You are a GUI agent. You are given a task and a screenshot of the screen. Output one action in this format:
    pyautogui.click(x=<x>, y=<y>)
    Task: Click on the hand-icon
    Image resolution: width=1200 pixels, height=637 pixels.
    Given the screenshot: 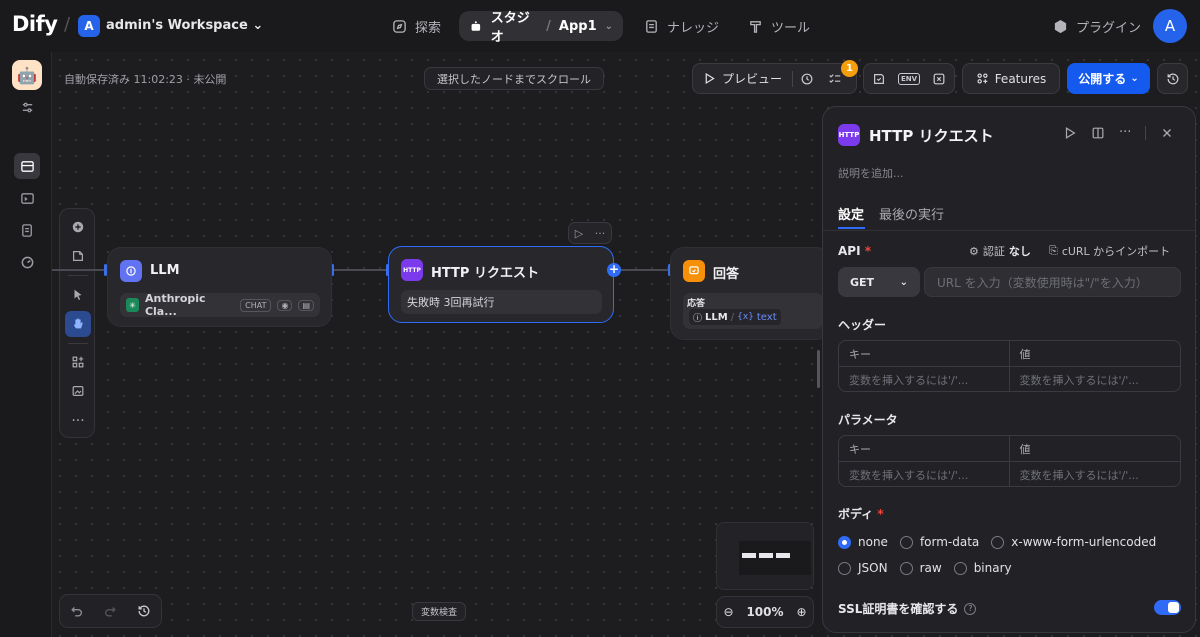 What is the action you would take?
    pyautogui.click(x=78, y=324)
    